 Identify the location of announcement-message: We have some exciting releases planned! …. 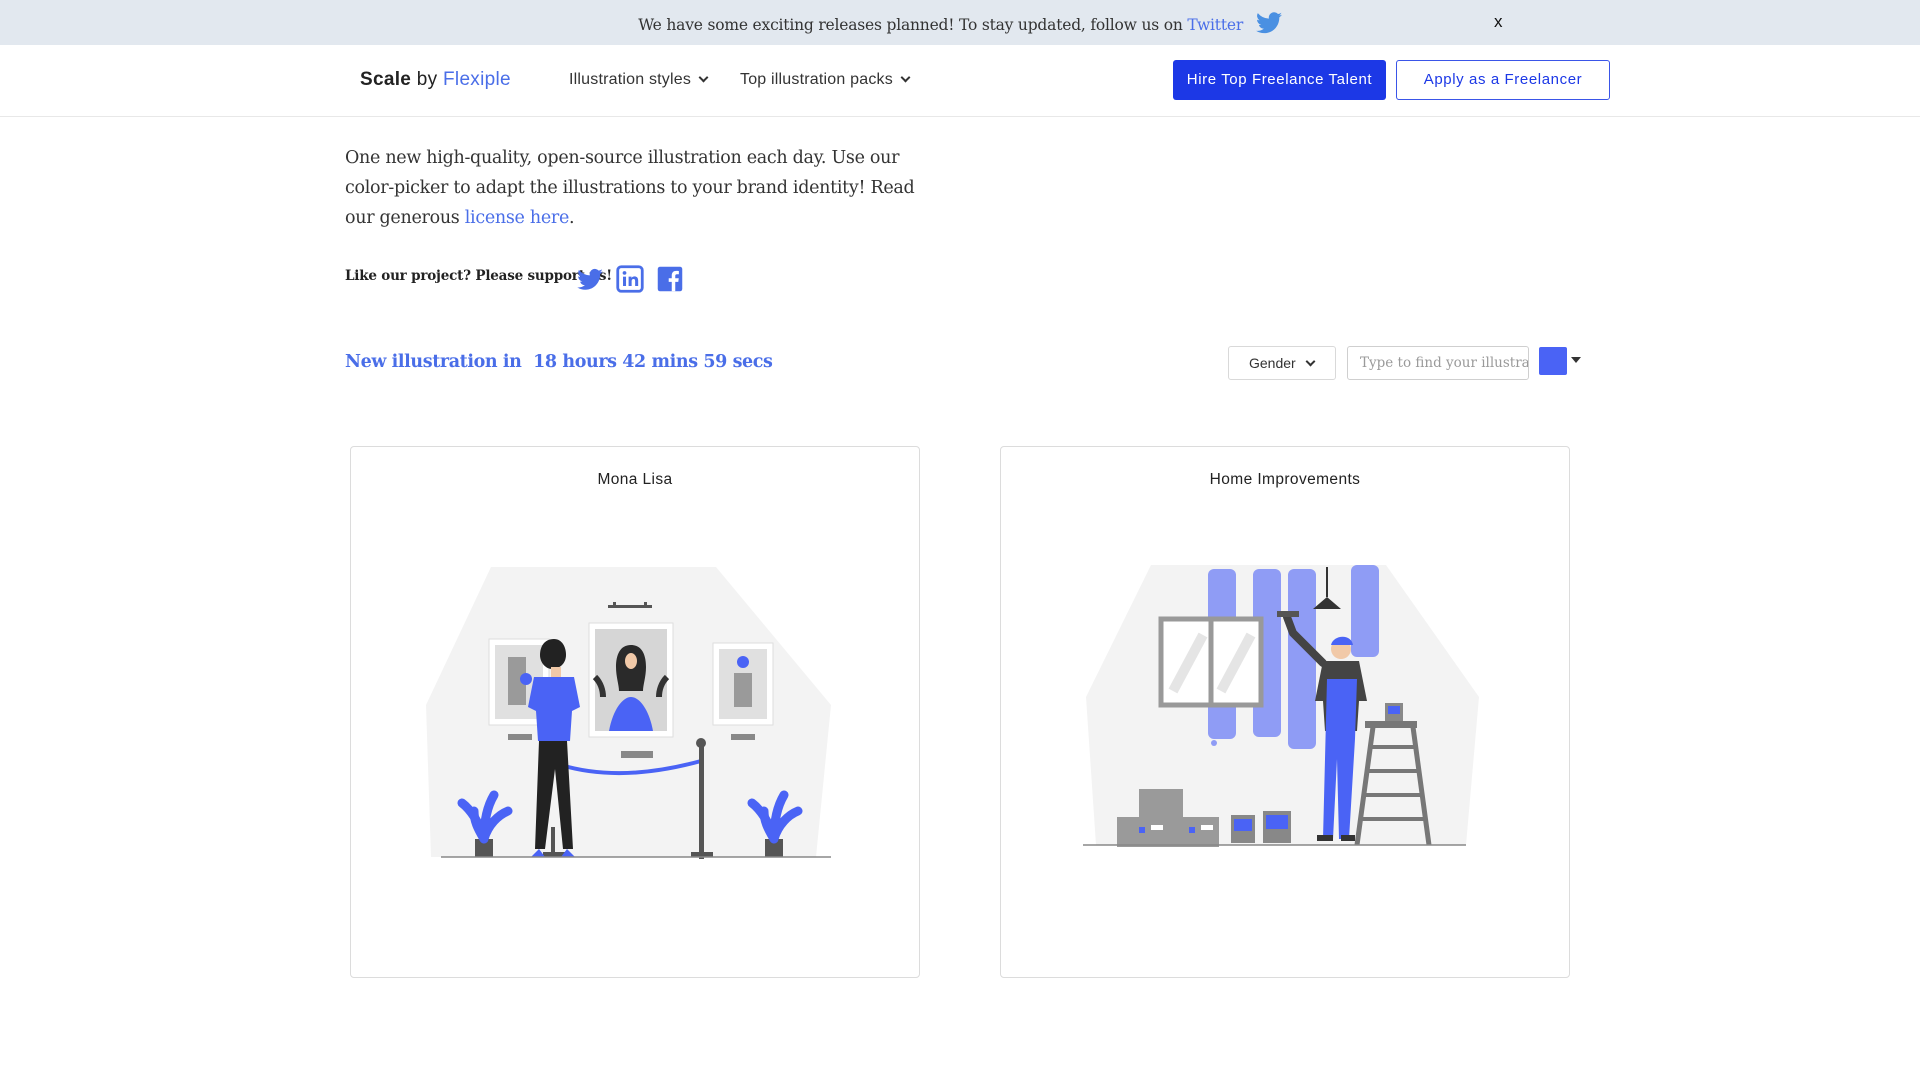
(910, 25).